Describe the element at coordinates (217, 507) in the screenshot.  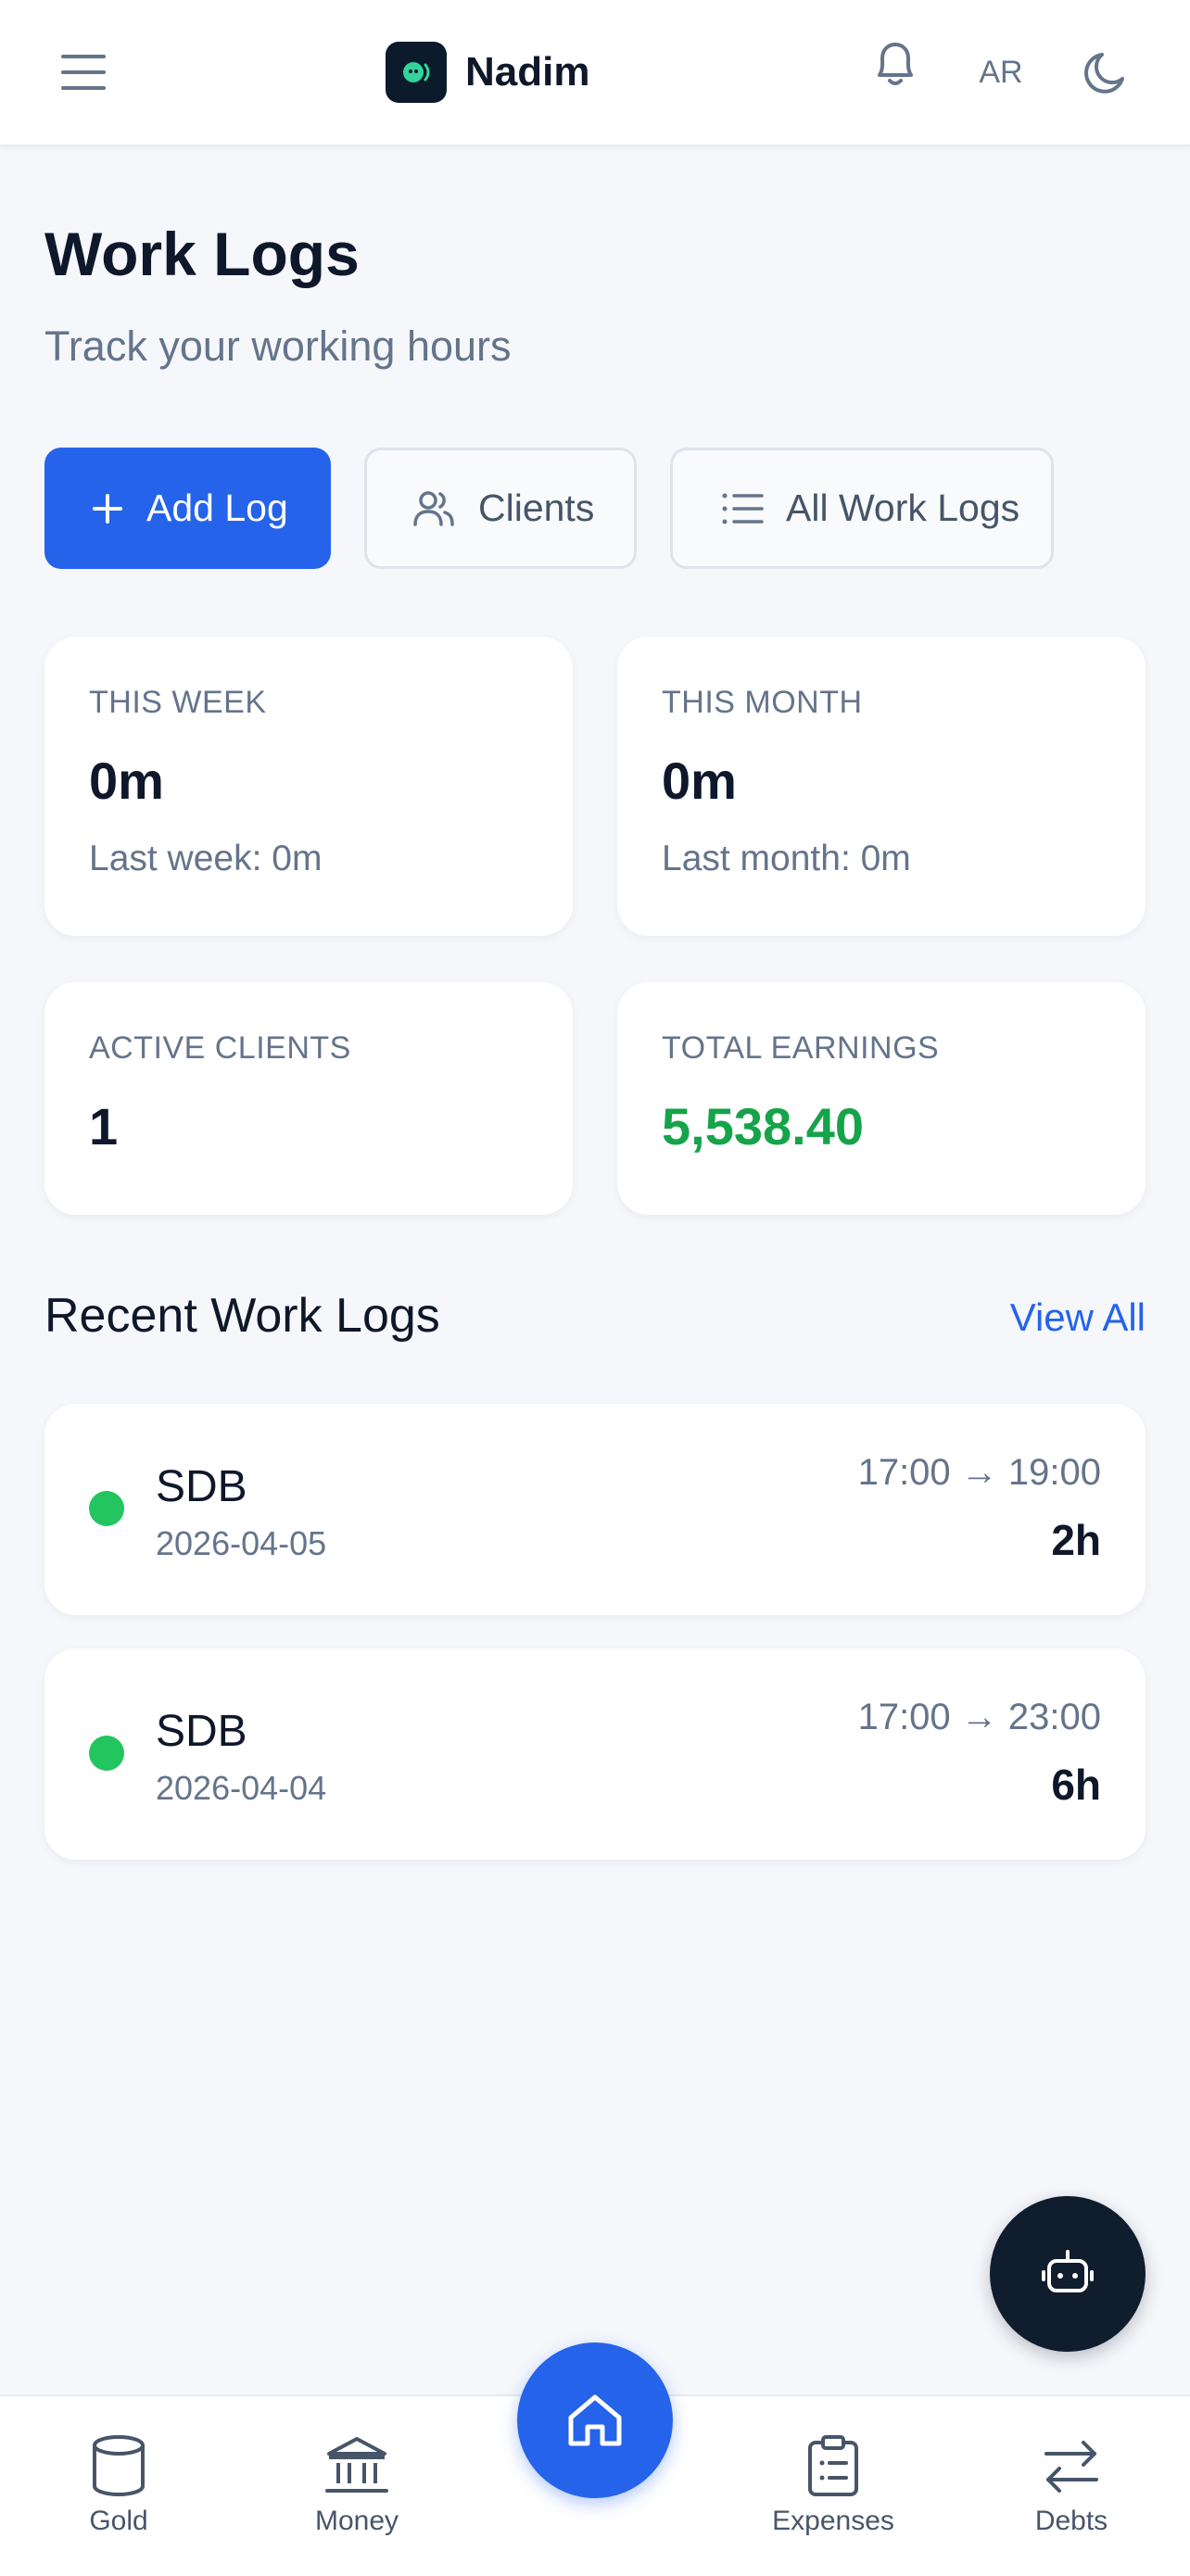
I see `add-log-label: Add Log` at that location.